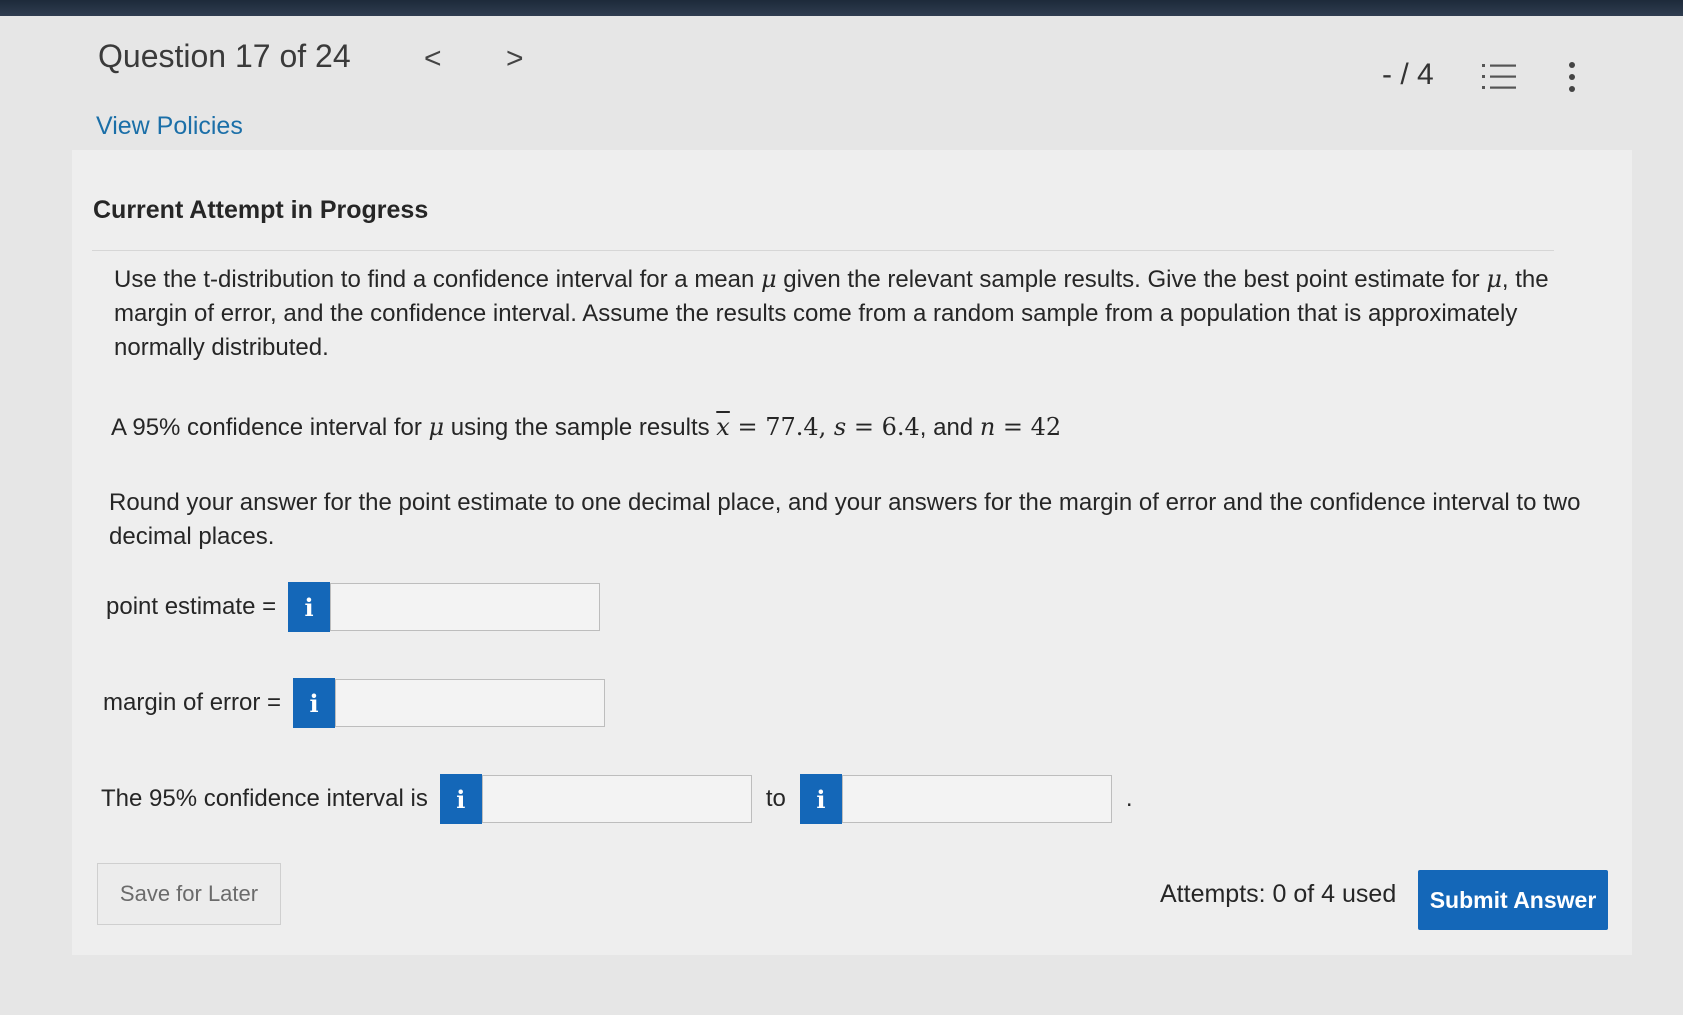 The height and width of the screenshot is (1015, 1683). I want to click on score-display: - / 4, so click(1408, 74).